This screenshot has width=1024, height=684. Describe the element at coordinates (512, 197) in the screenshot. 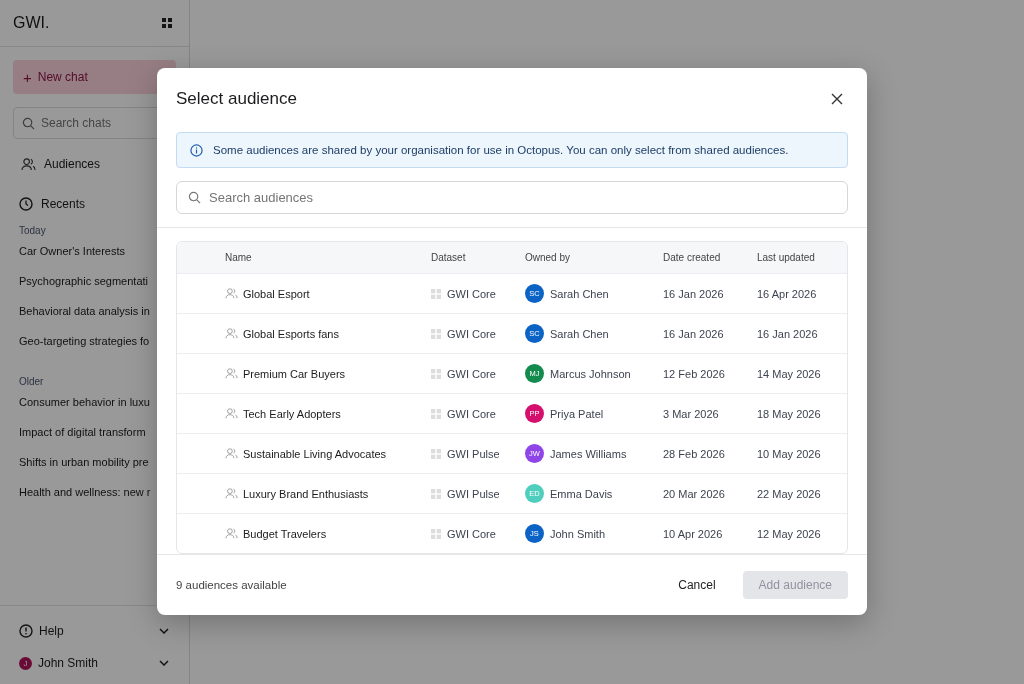

I see `search-field: Search audiences` at that location.